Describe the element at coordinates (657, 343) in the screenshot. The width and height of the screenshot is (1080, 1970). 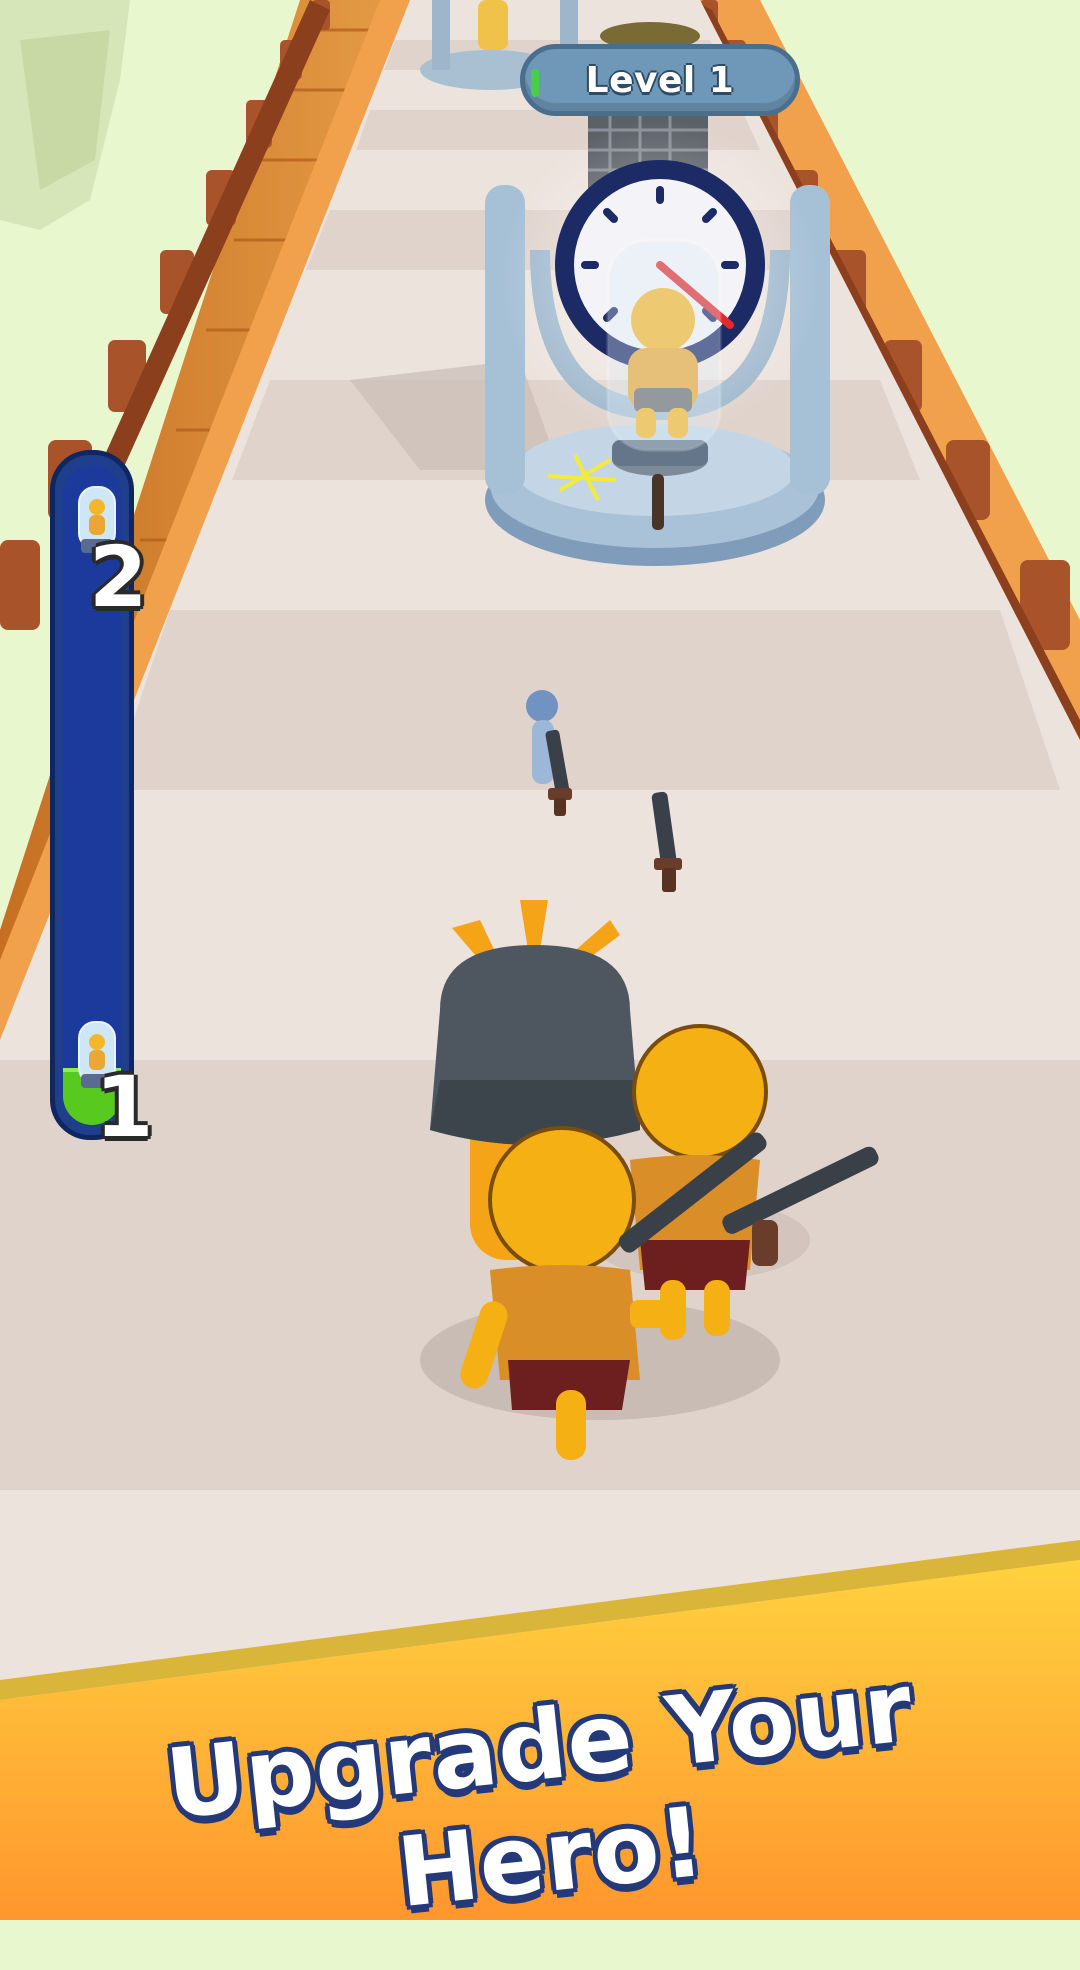
I see `upgrade-platform` at that location.